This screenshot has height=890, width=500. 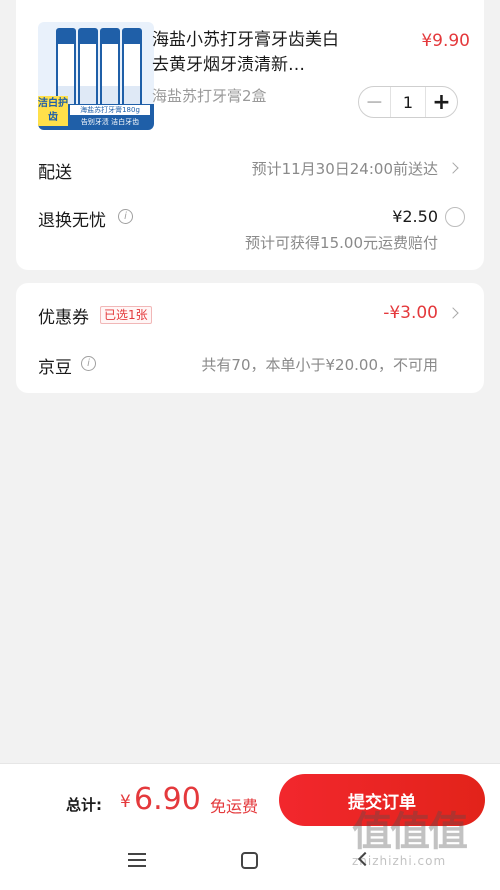 What do you see at coordinates (410, 313) in the screenshot?
I see `coupon-value: -¥3.00` at bounding box center [410, 313].